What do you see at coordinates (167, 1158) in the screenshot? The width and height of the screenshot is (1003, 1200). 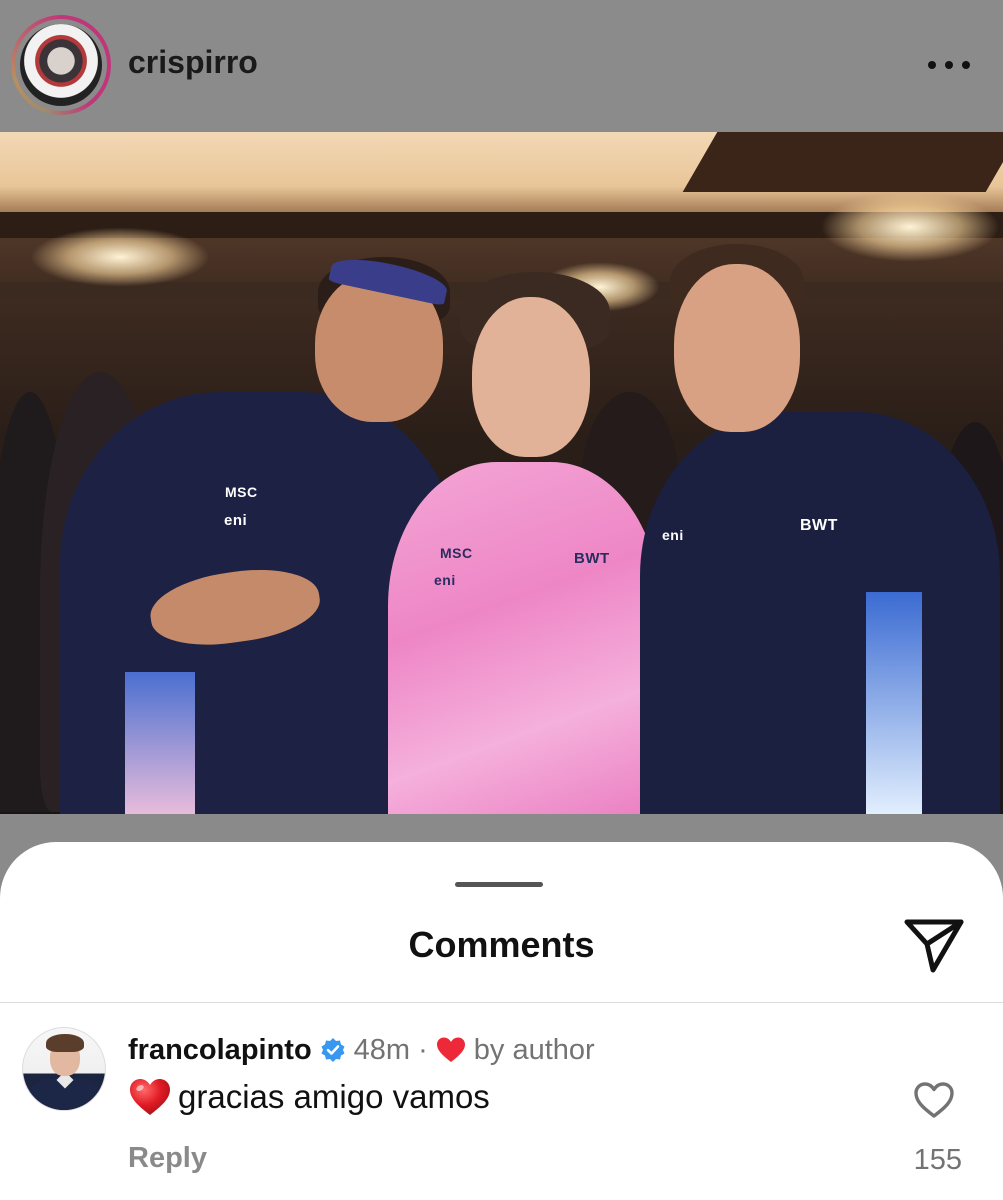 I see `reply-button: Reply` at bounding box center [167, 1158].